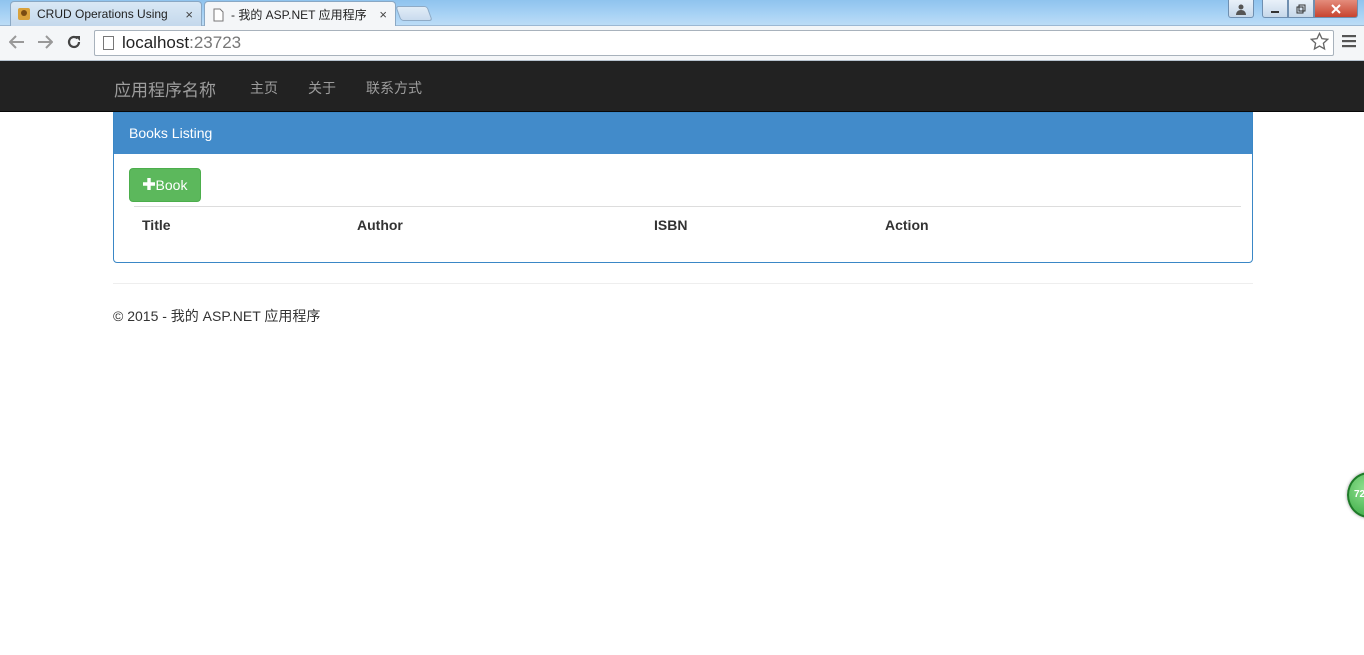 The image size is (1364, 655). I want to click on floating-widget: 72, so click(1355, 495).